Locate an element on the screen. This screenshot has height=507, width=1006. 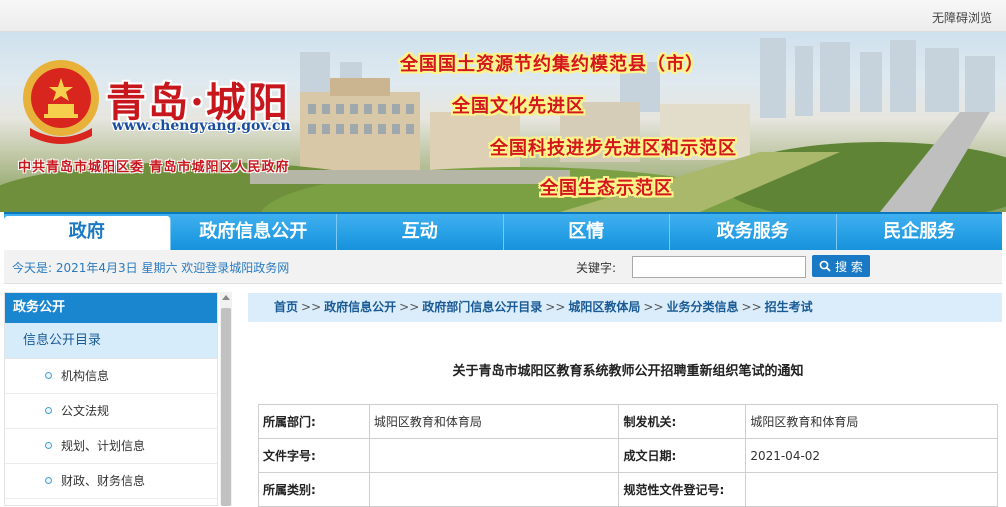
national-emblem-icon is located at coordinates (61, 102).